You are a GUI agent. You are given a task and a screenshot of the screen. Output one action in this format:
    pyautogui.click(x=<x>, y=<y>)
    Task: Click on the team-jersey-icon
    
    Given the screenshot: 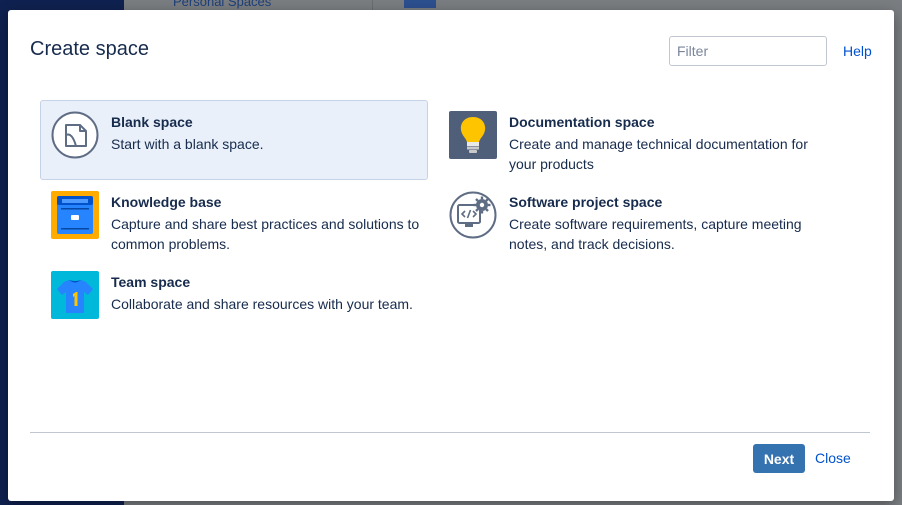 What is the action you would take?
    pyautogui.click(x=75, y=295)
    